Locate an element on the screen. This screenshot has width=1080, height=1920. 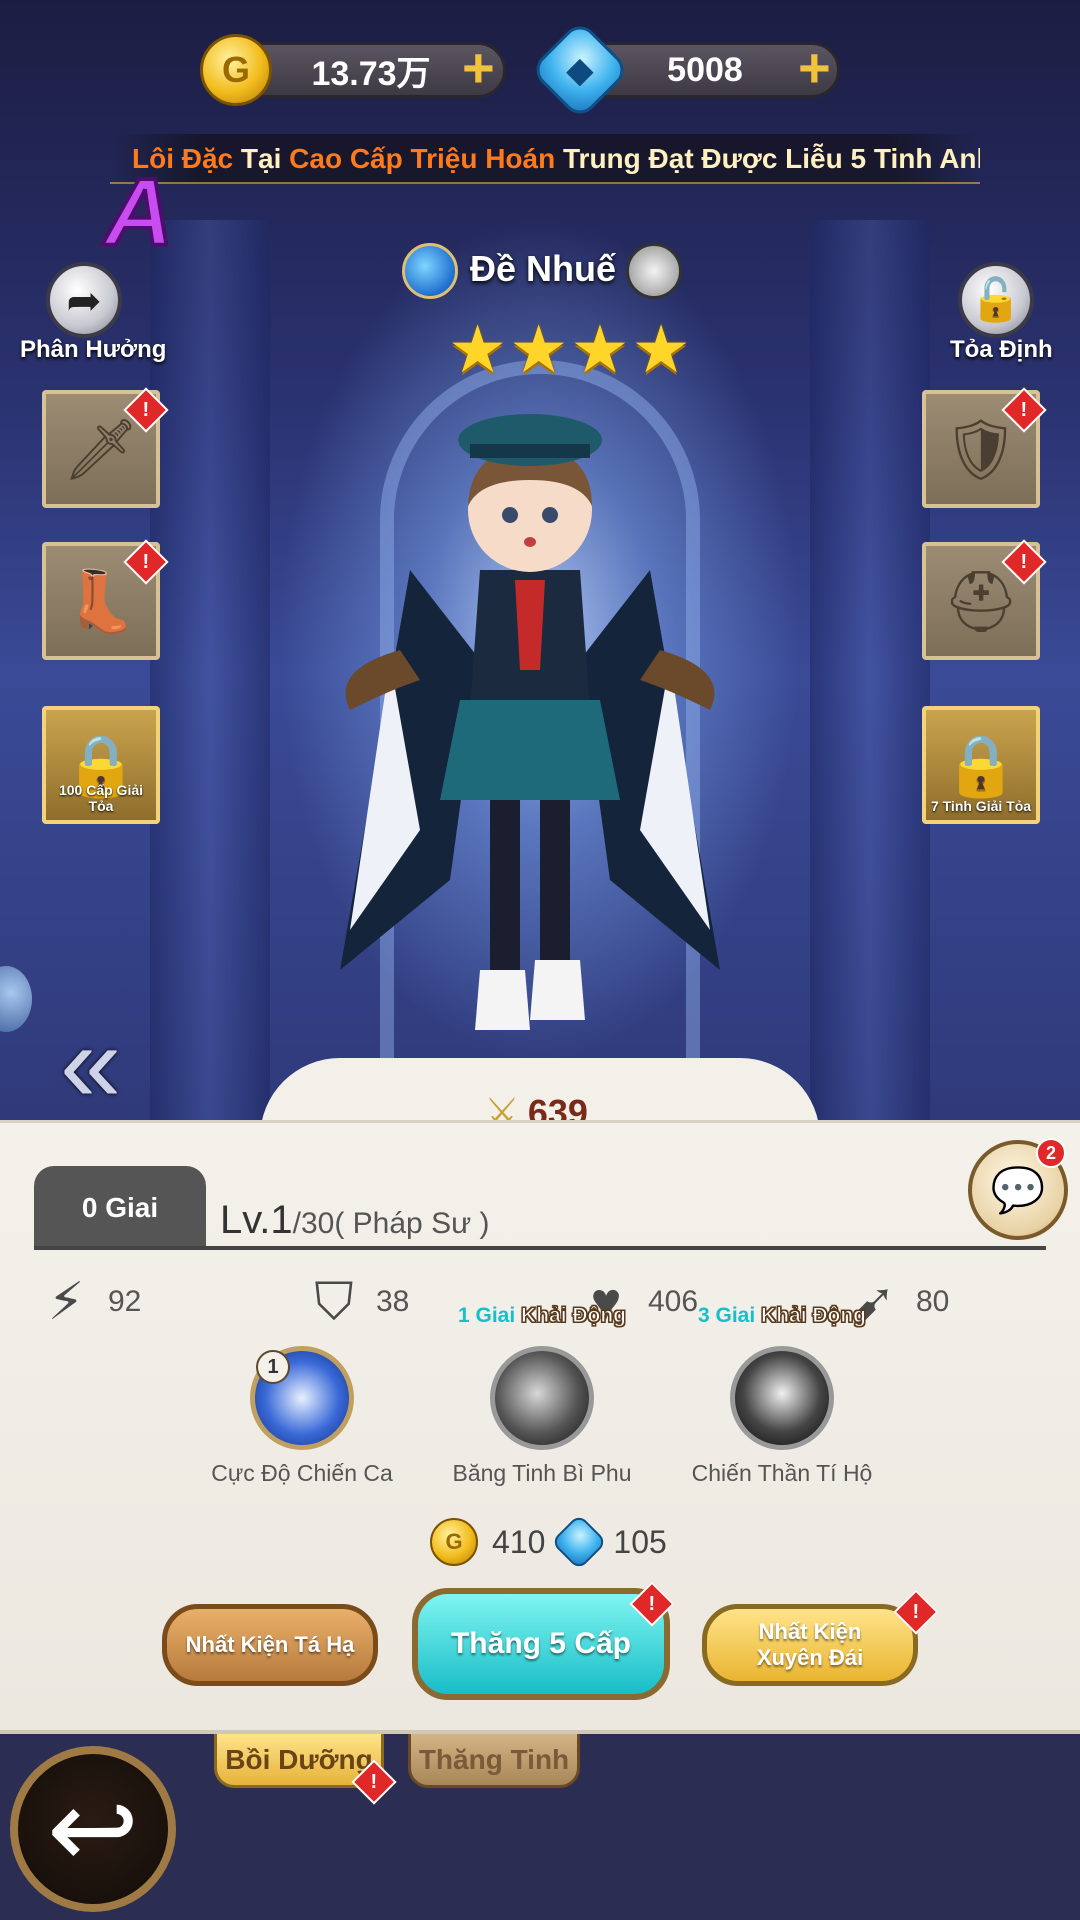
rarity-badge: A is located at coordinates (138, 212).